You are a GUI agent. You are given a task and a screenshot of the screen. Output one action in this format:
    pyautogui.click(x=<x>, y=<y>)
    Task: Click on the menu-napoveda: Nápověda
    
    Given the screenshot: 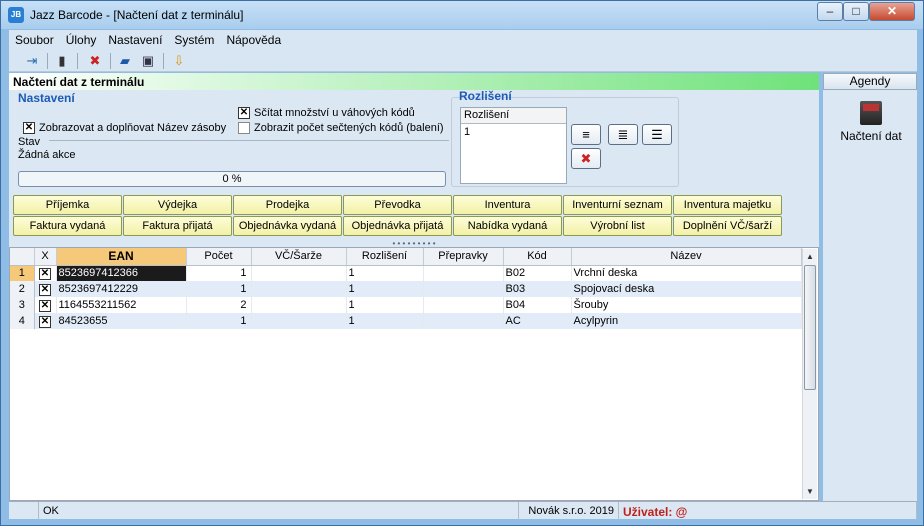 What is the action you would take?
    pyautogui.click(x=253, y=38)
    